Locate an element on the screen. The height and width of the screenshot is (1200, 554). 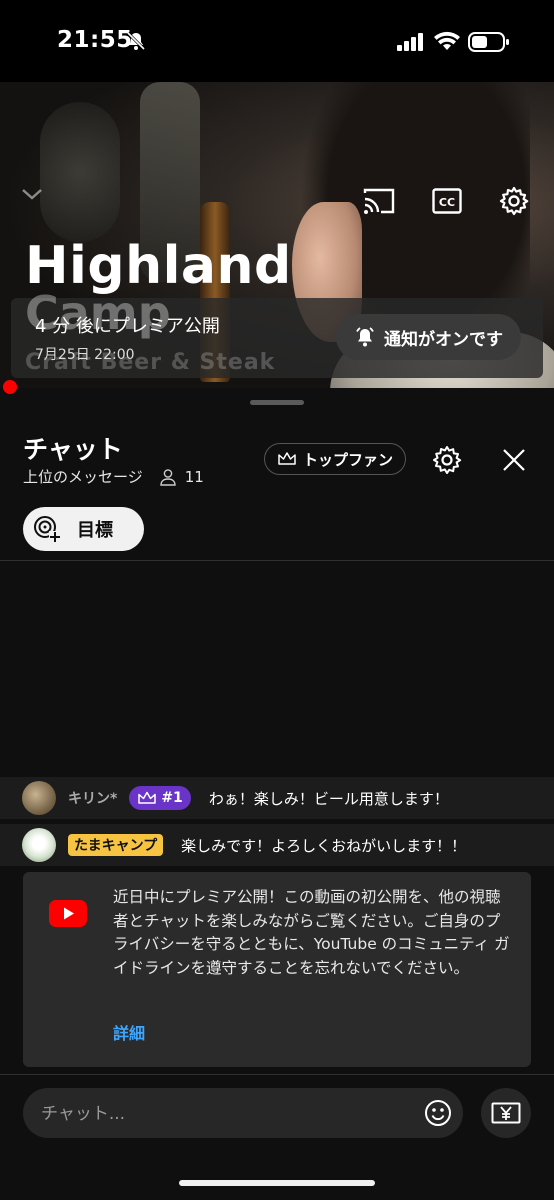
learn-more-link: 詳細 is located at coordinates (129, 1032).